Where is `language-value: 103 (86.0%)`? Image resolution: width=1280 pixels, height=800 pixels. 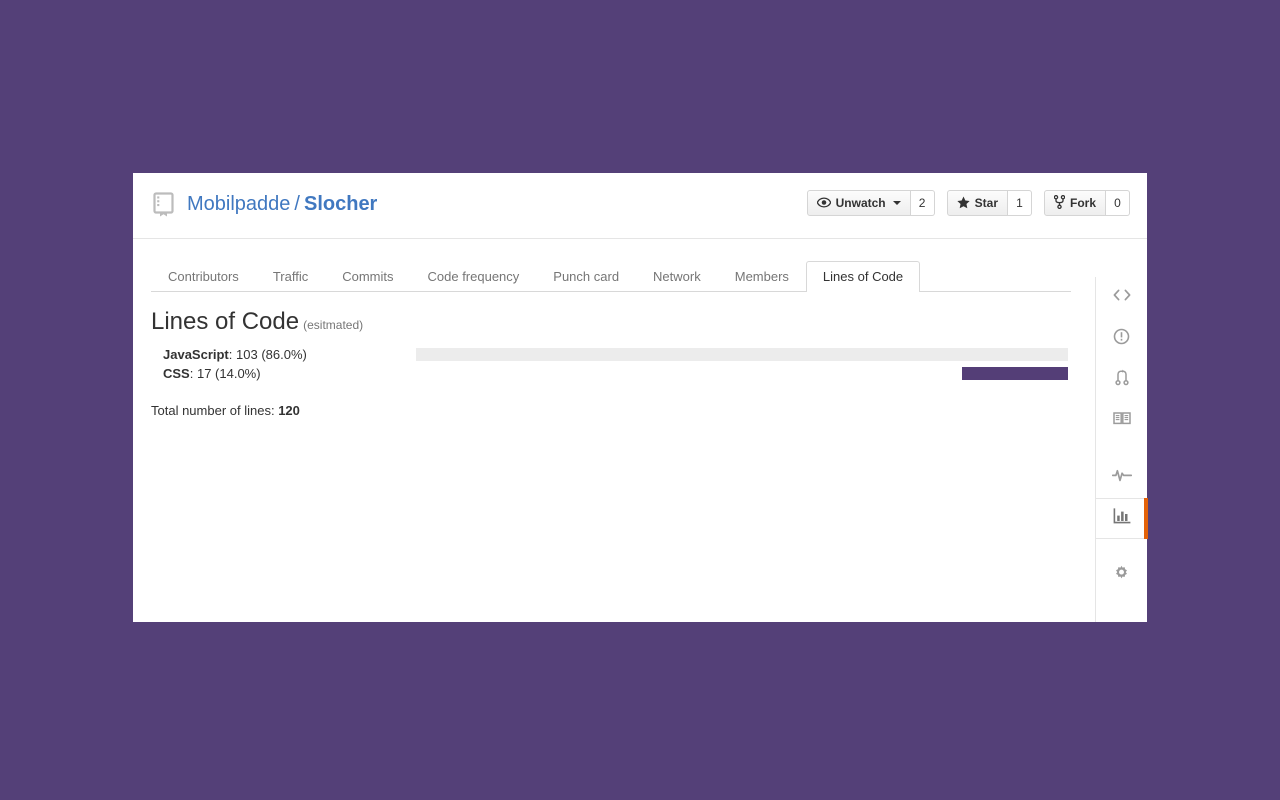
language-value: 103 (86.0%) is located at coordinates (271, 354).